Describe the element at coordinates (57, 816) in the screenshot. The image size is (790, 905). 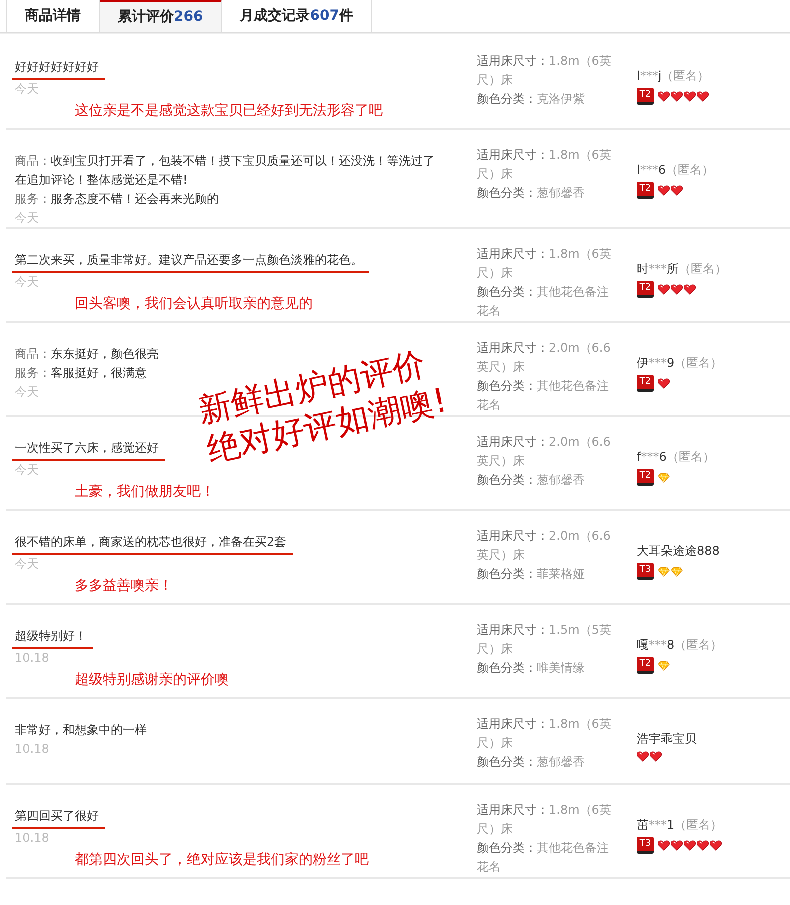
I see `review-text: 第四回买了很好` at that location.